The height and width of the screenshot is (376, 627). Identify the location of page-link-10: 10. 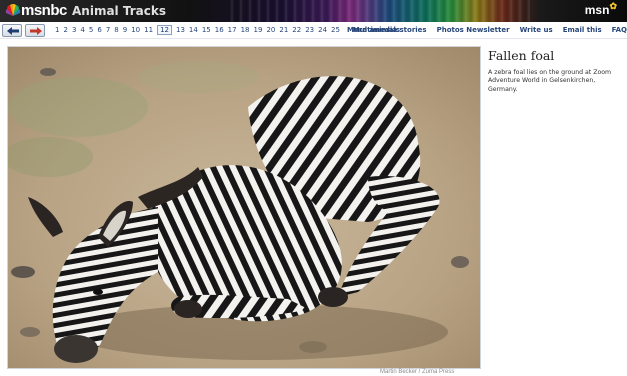
(135, 30).